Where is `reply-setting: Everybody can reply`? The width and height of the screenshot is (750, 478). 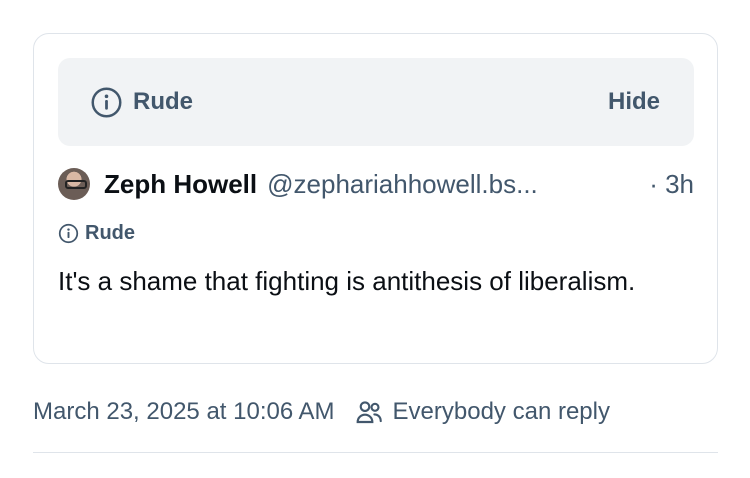 reply-setting: Everybody can reply is located at coordinates (501, 412).